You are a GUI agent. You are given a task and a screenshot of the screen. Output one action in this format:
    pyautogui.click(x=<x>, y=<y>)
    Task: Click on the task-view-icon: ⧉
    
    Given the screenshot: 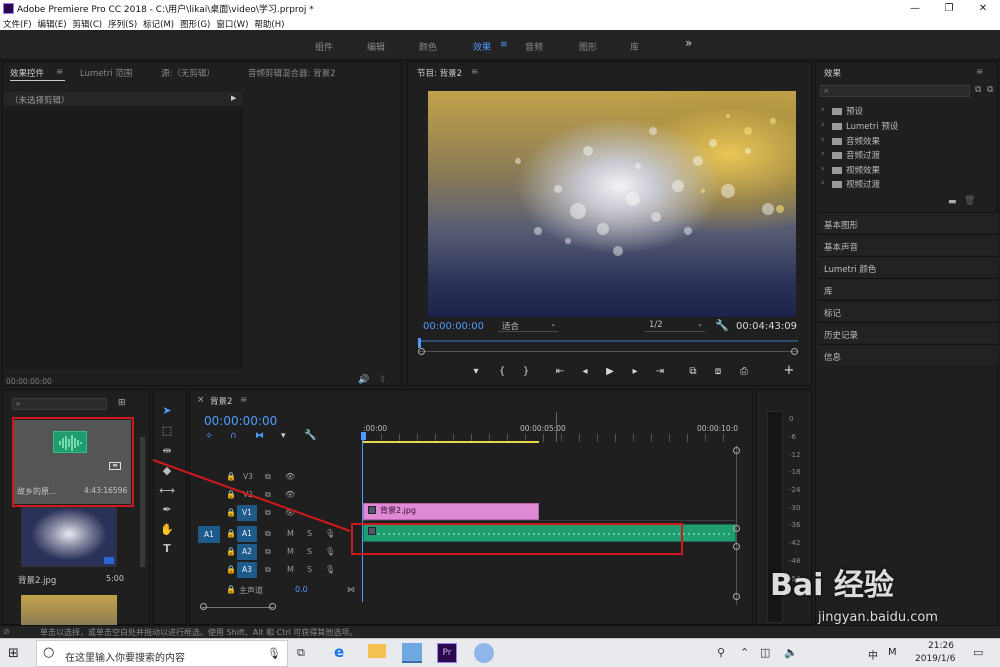 What is the action you would take?
    pyautogui.click(x=301, y=653)
    